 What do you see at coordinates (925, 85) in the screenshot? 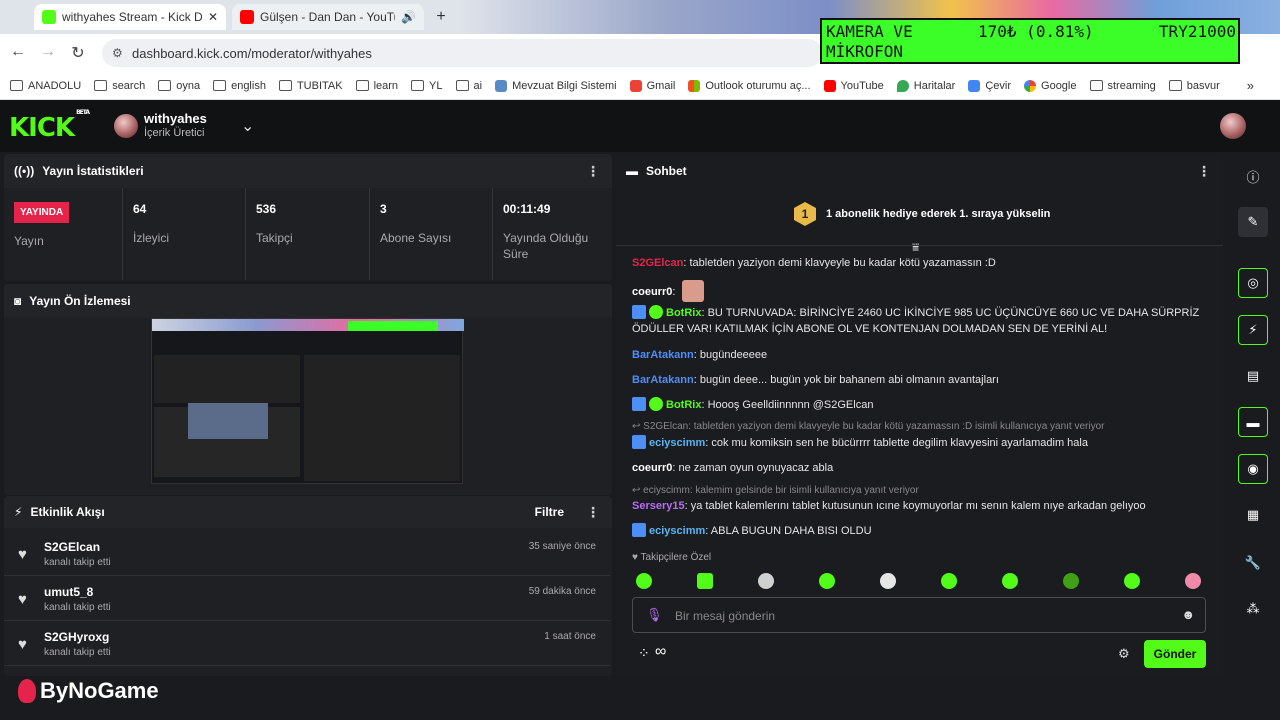
I see `bookmark-haritalar: Haritalar` at bounding box center [925, 85].